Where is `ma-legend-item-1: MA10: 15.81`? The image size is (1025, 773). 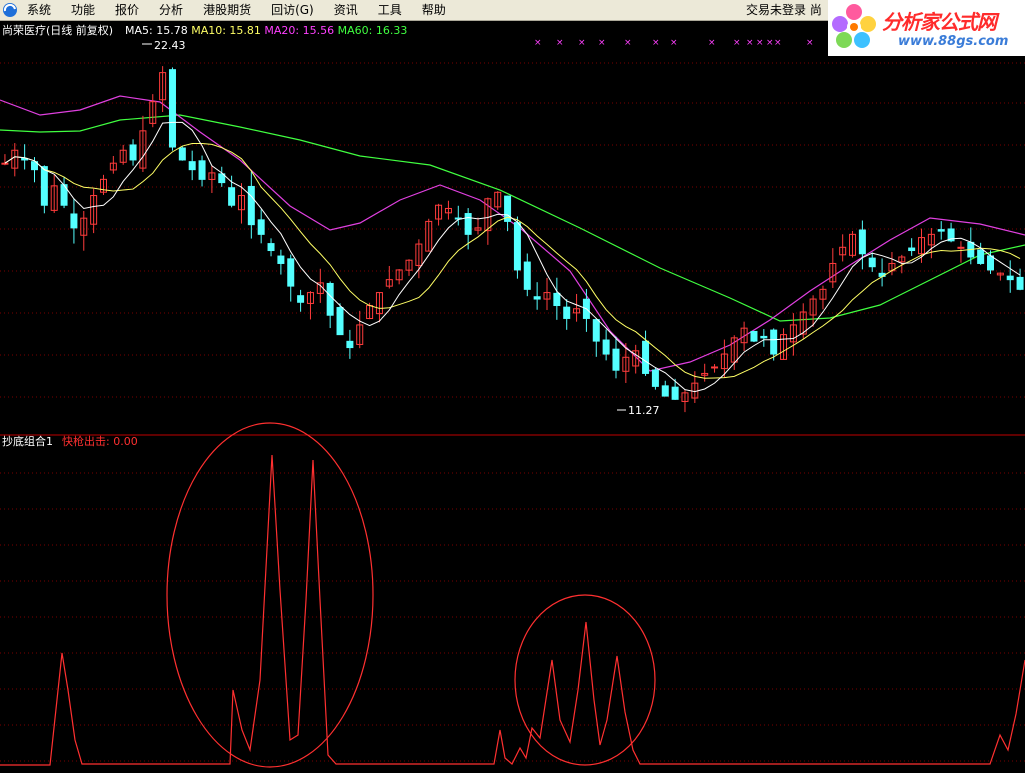 ma-legend-item-1: MA10: 15.81 is located at coordinates (224, 30).